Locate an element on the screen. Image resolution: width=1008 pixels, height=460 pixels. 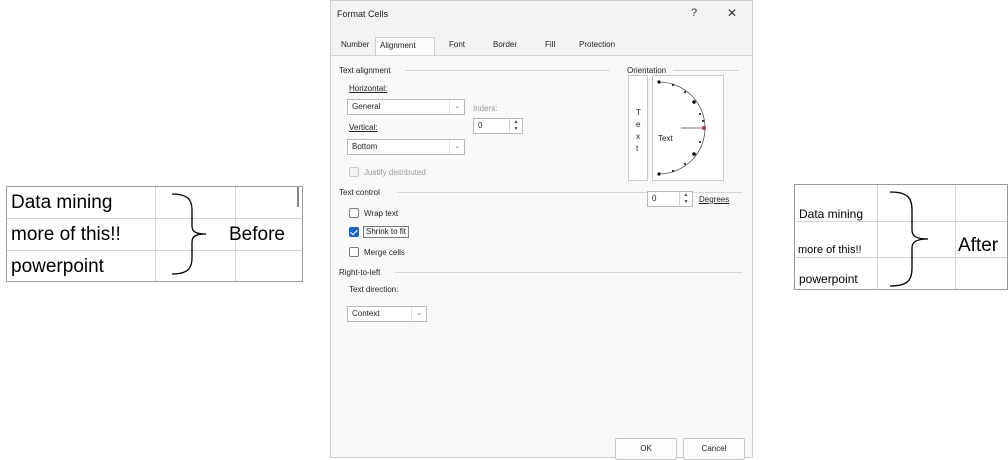
wrap-text-checkbox is located at coordinates (354, 213).